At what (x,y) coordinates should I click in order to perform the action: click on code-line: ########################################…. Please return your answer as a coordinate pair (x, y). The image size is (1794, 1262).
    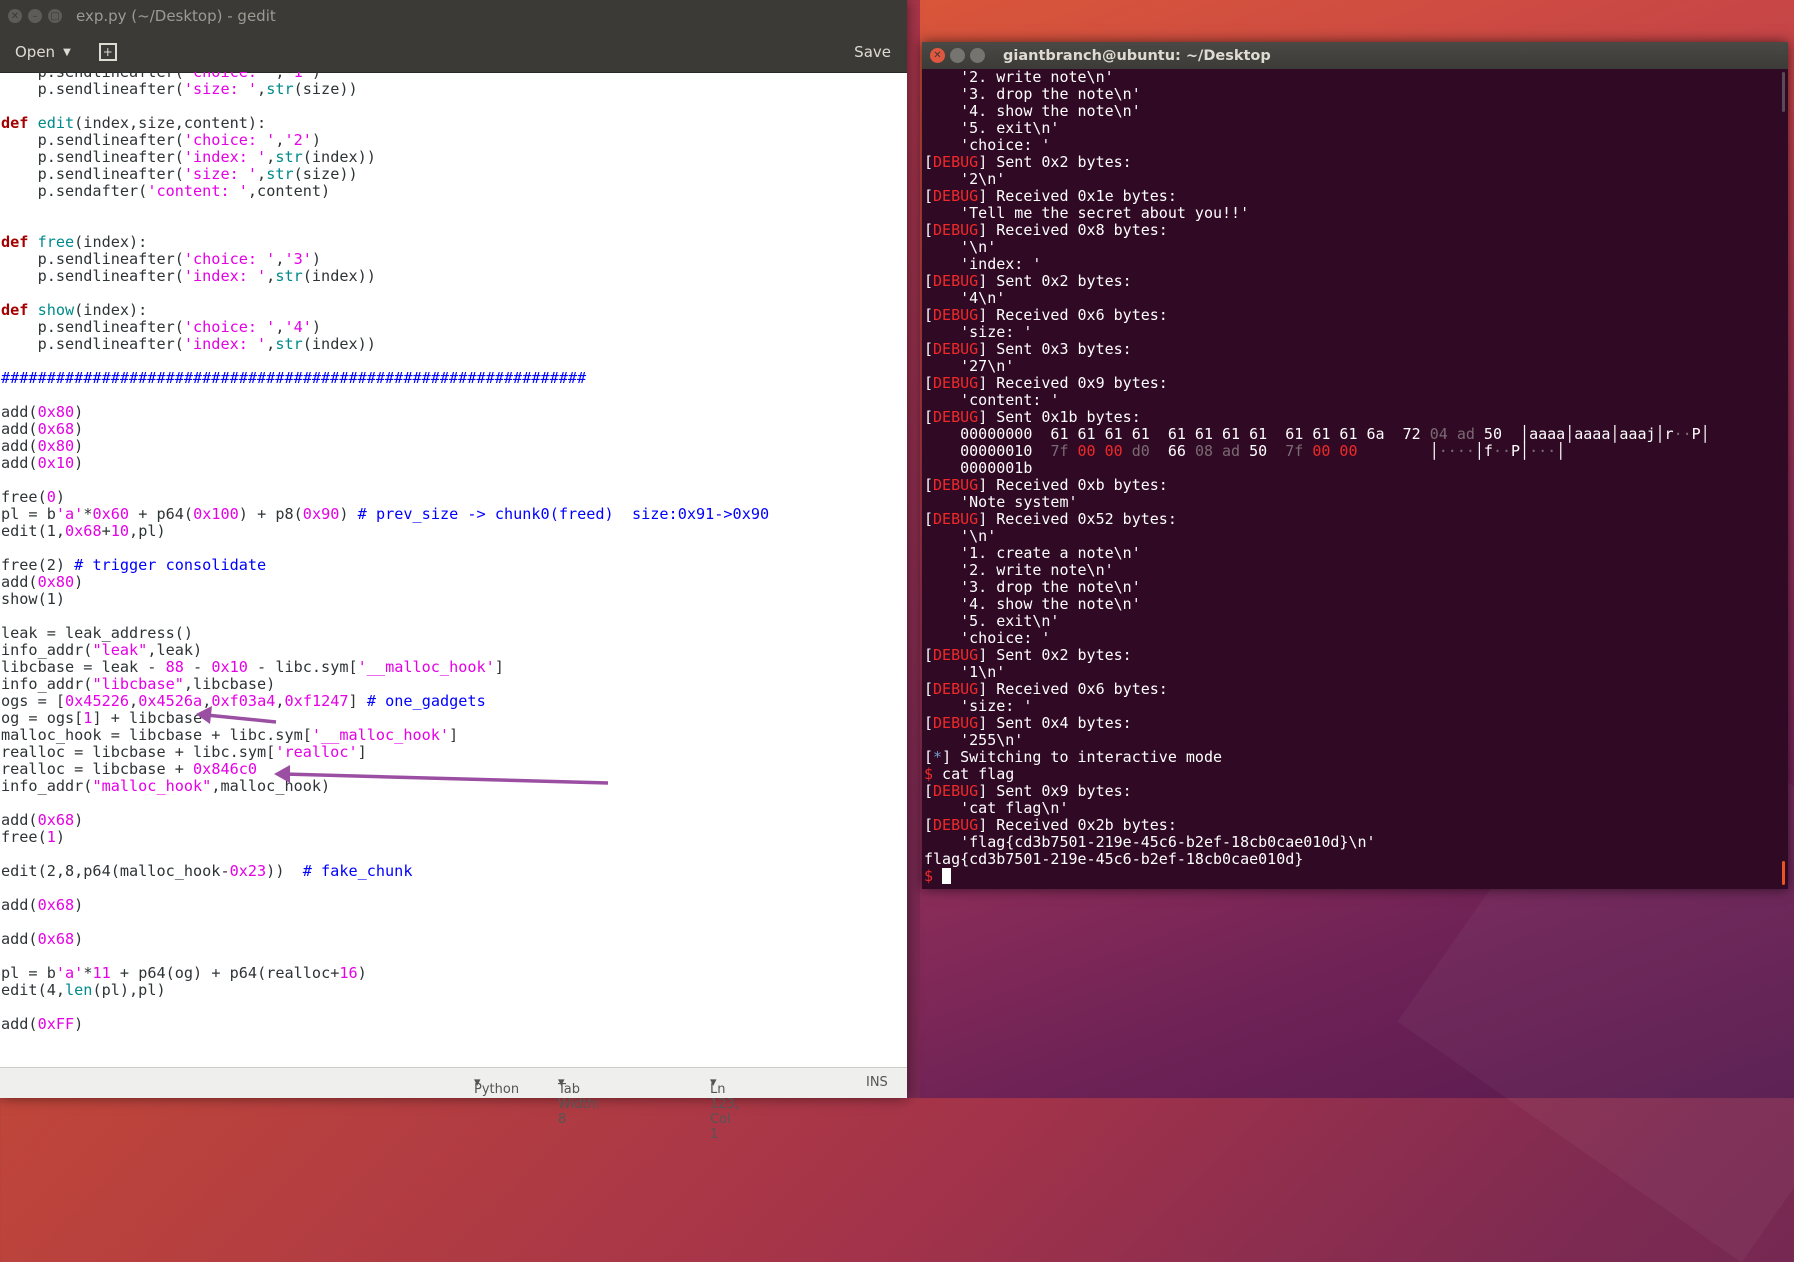
    Looking at the image, I should click on (294, 378).